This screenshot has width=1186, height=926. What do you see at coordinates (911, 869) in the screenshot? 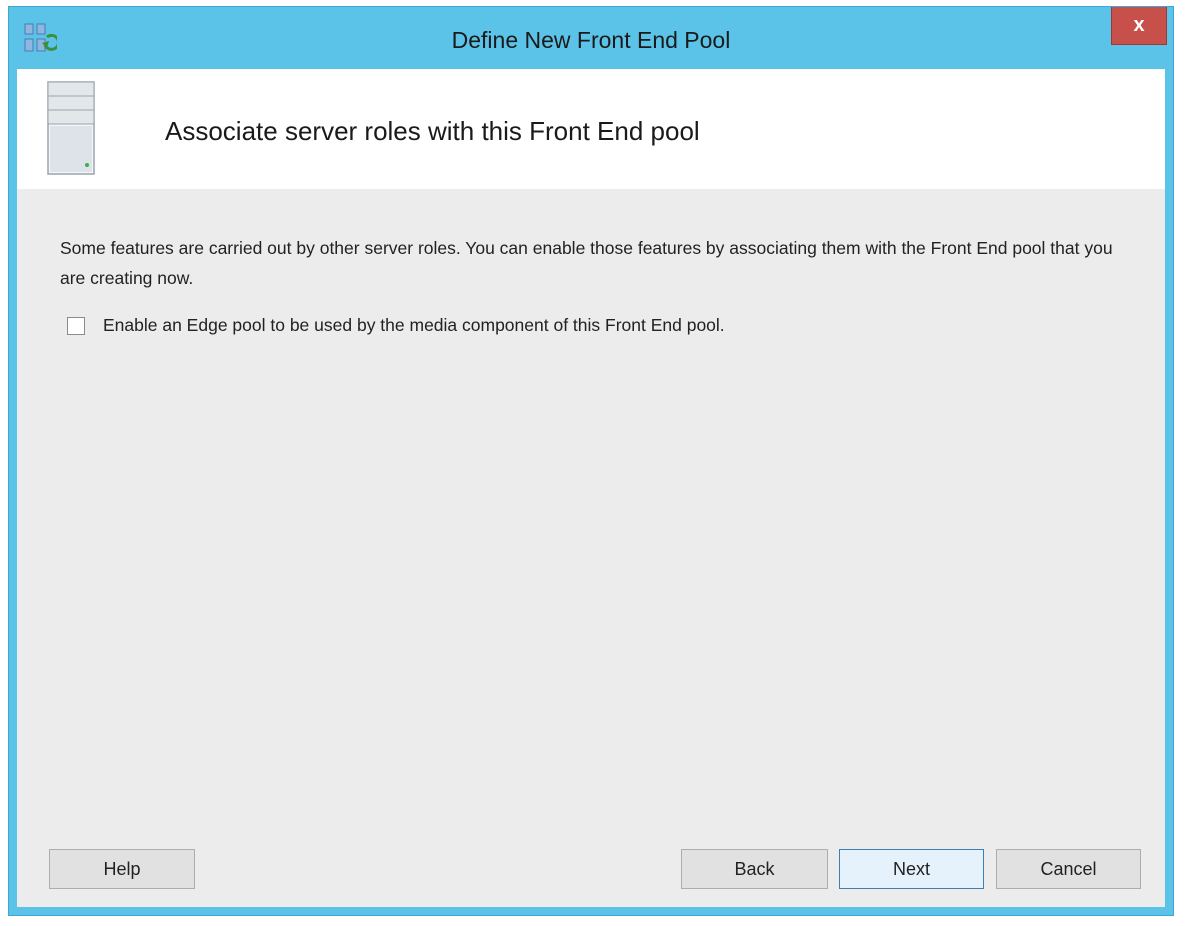
I see `next-button: Next` at bounding box center [911, 869].